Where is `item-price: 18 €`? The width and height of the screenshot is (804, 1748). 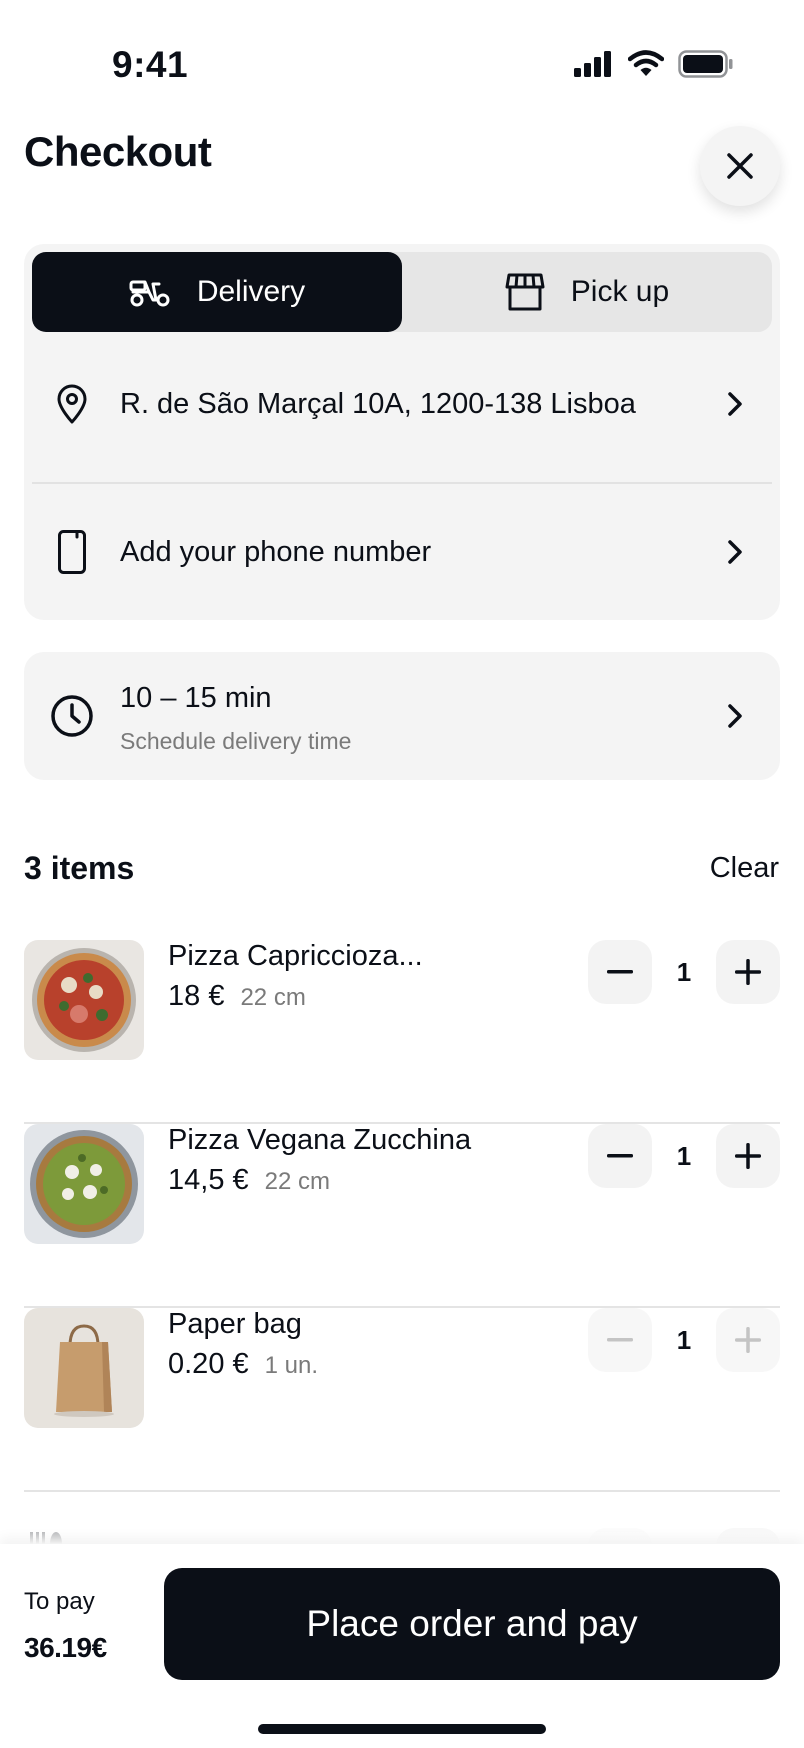
item-price: 18 € is located at coordinates (196, 996).